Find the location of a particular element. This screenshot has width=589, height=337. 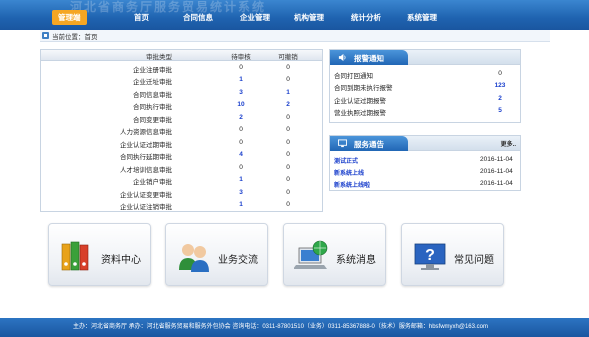

list-item: 新系统上线 2016-11-04 is located at coordinates (425, 172).